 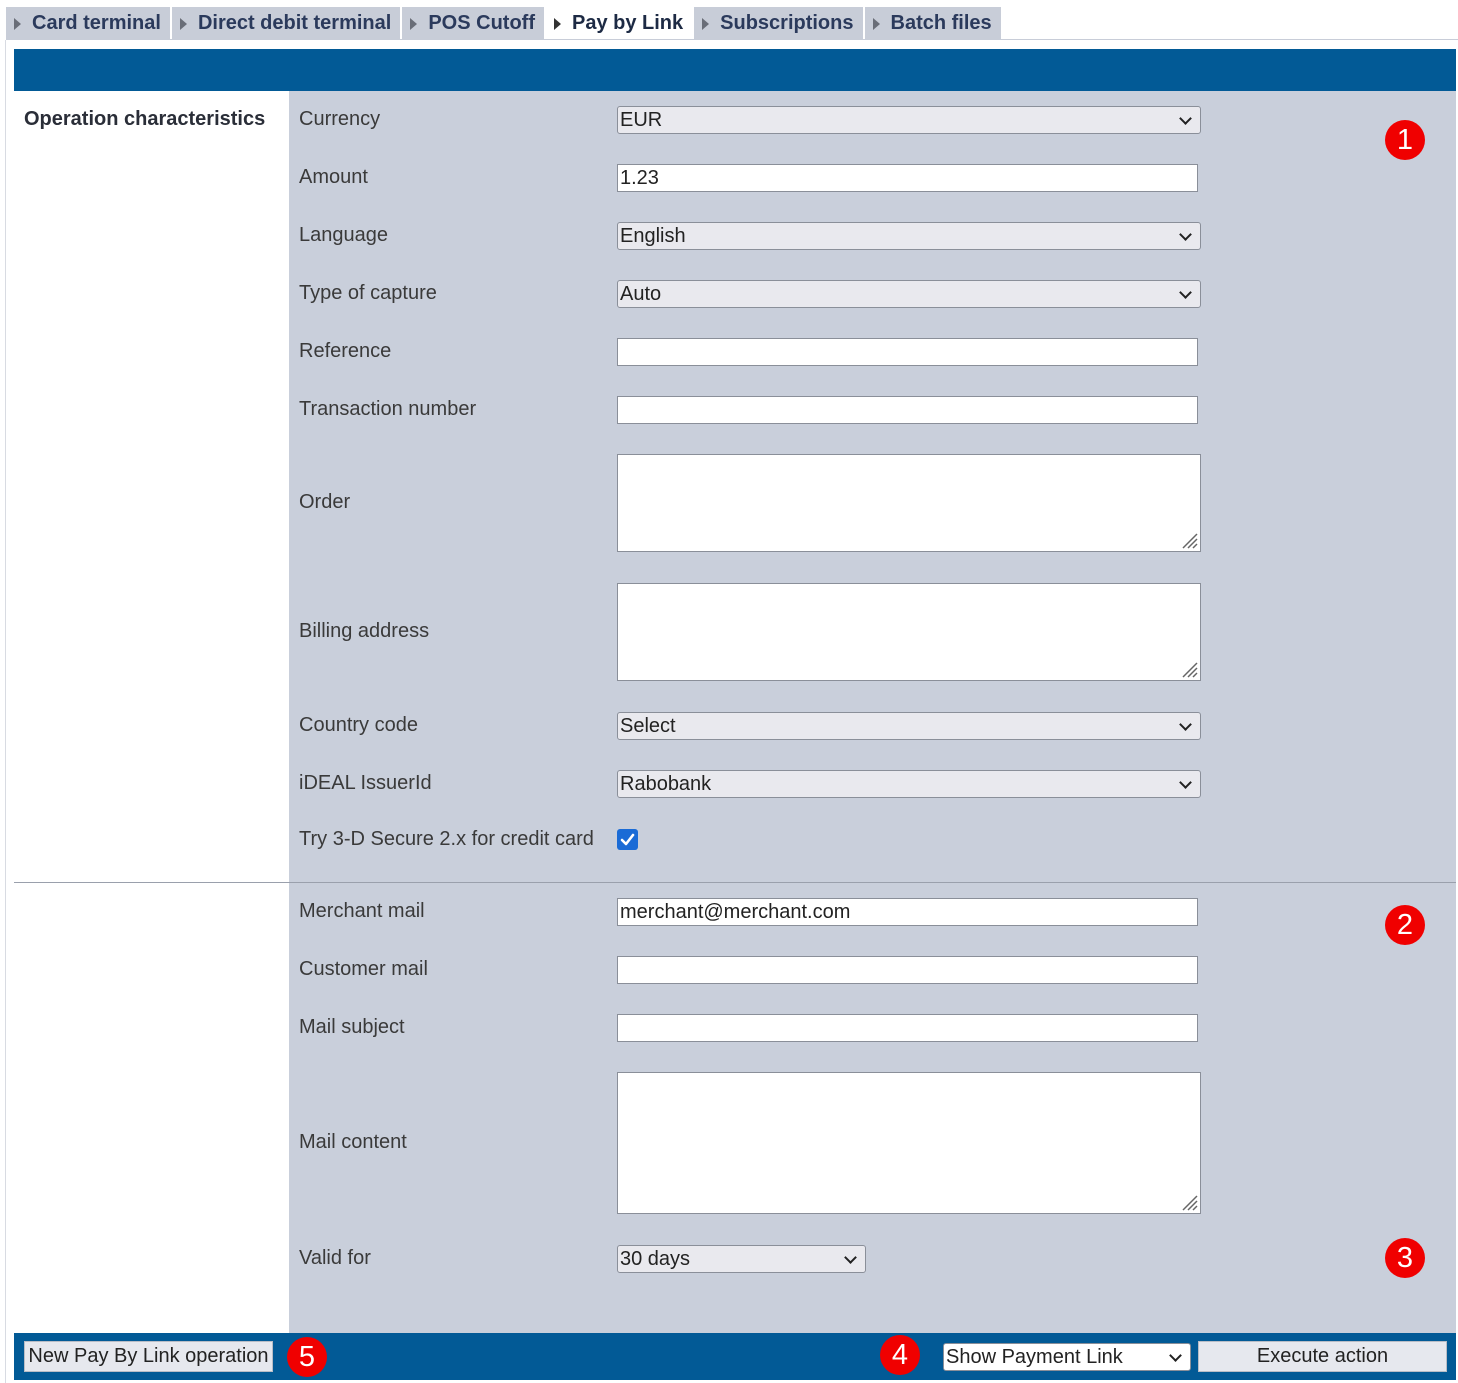 What do you see at coordinates (735, 882) in the screenshot?
I see `section-divider` at bounding box center [735, 882].